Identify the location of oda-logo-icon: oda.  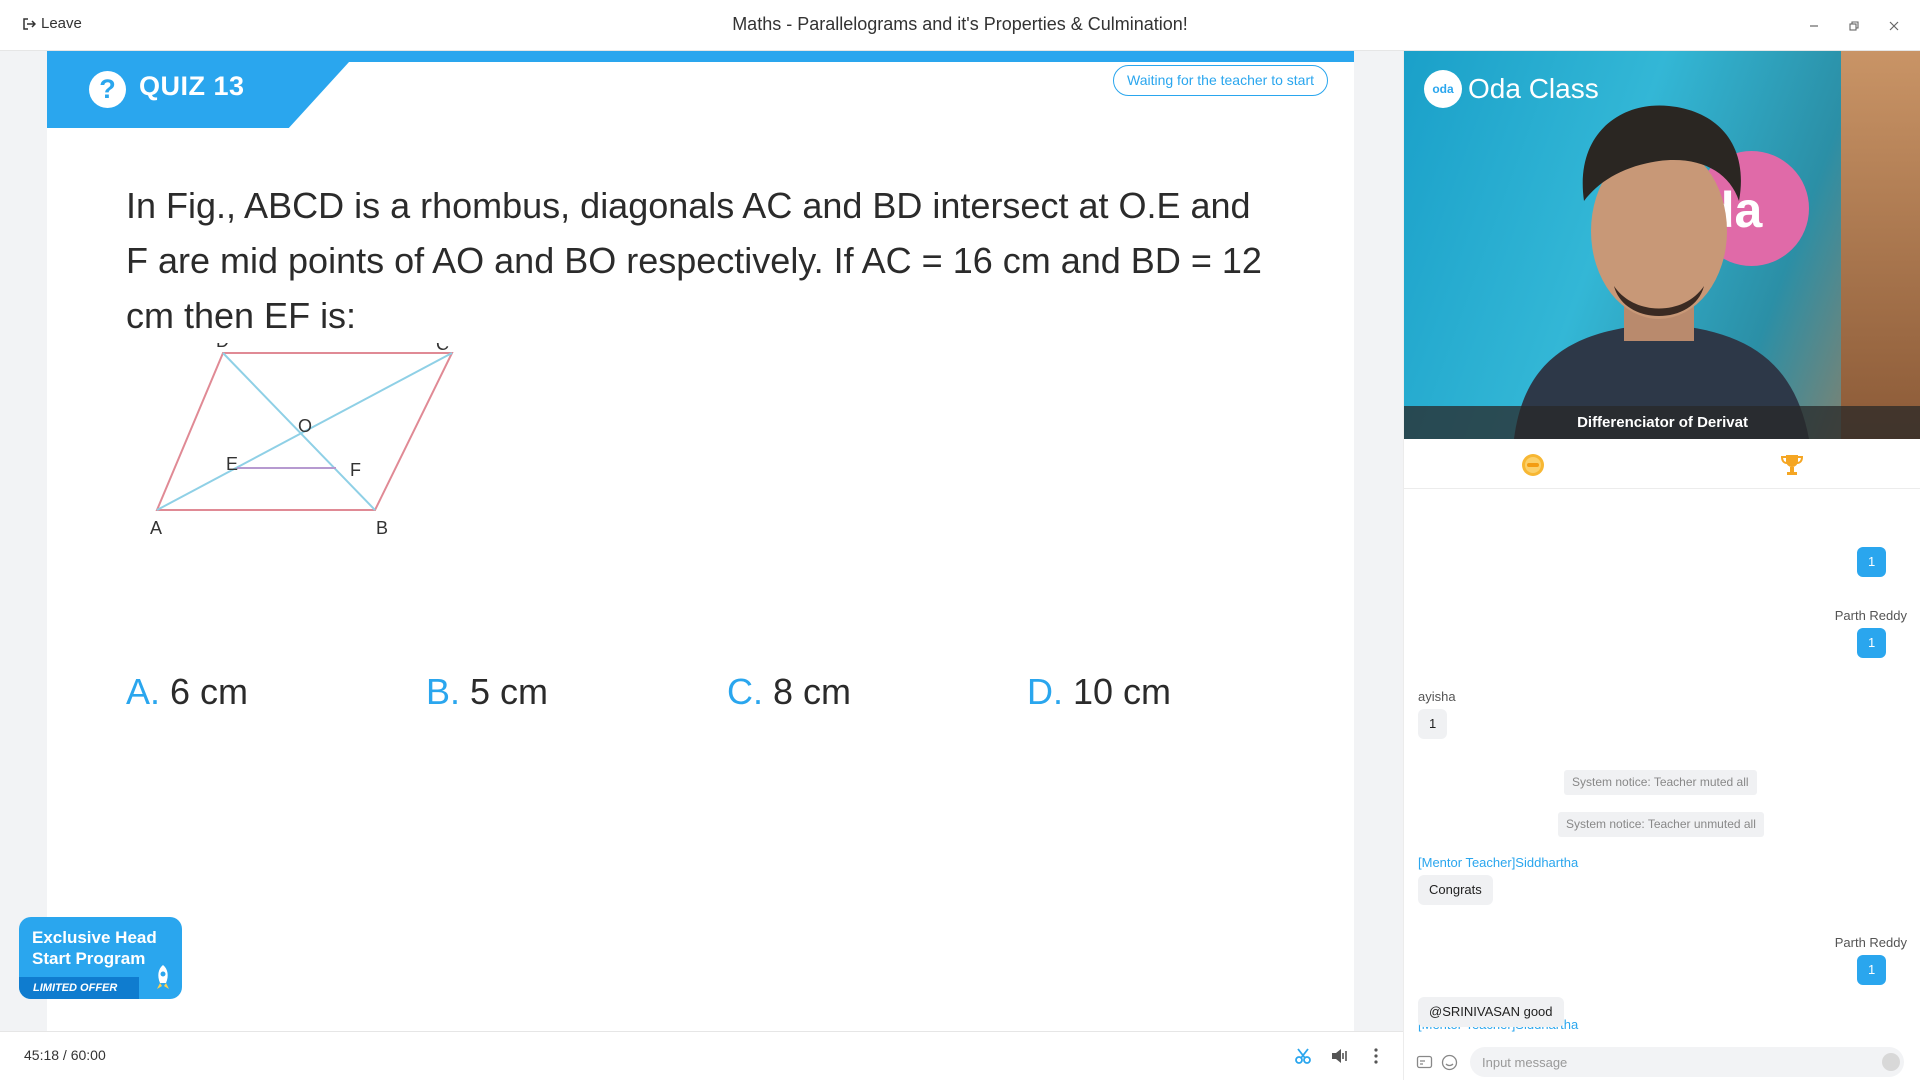
(1443, 89).